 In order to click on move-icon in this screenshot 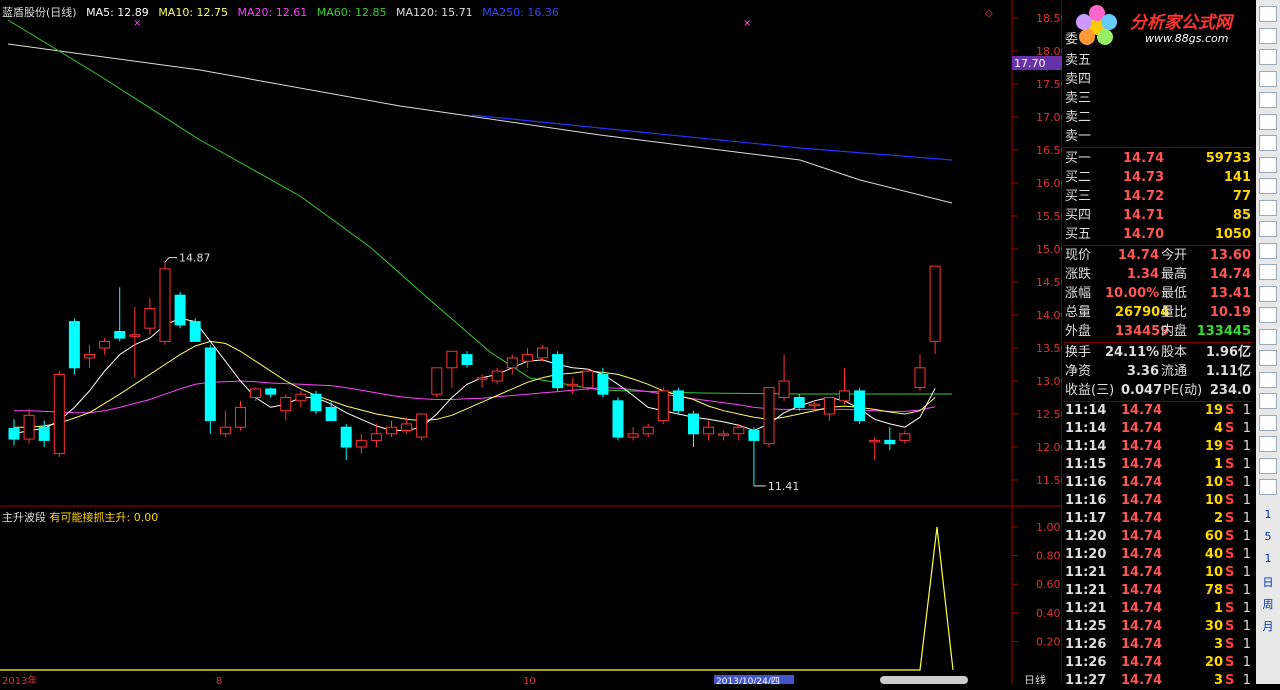, I will do `click(1268, 422)`.